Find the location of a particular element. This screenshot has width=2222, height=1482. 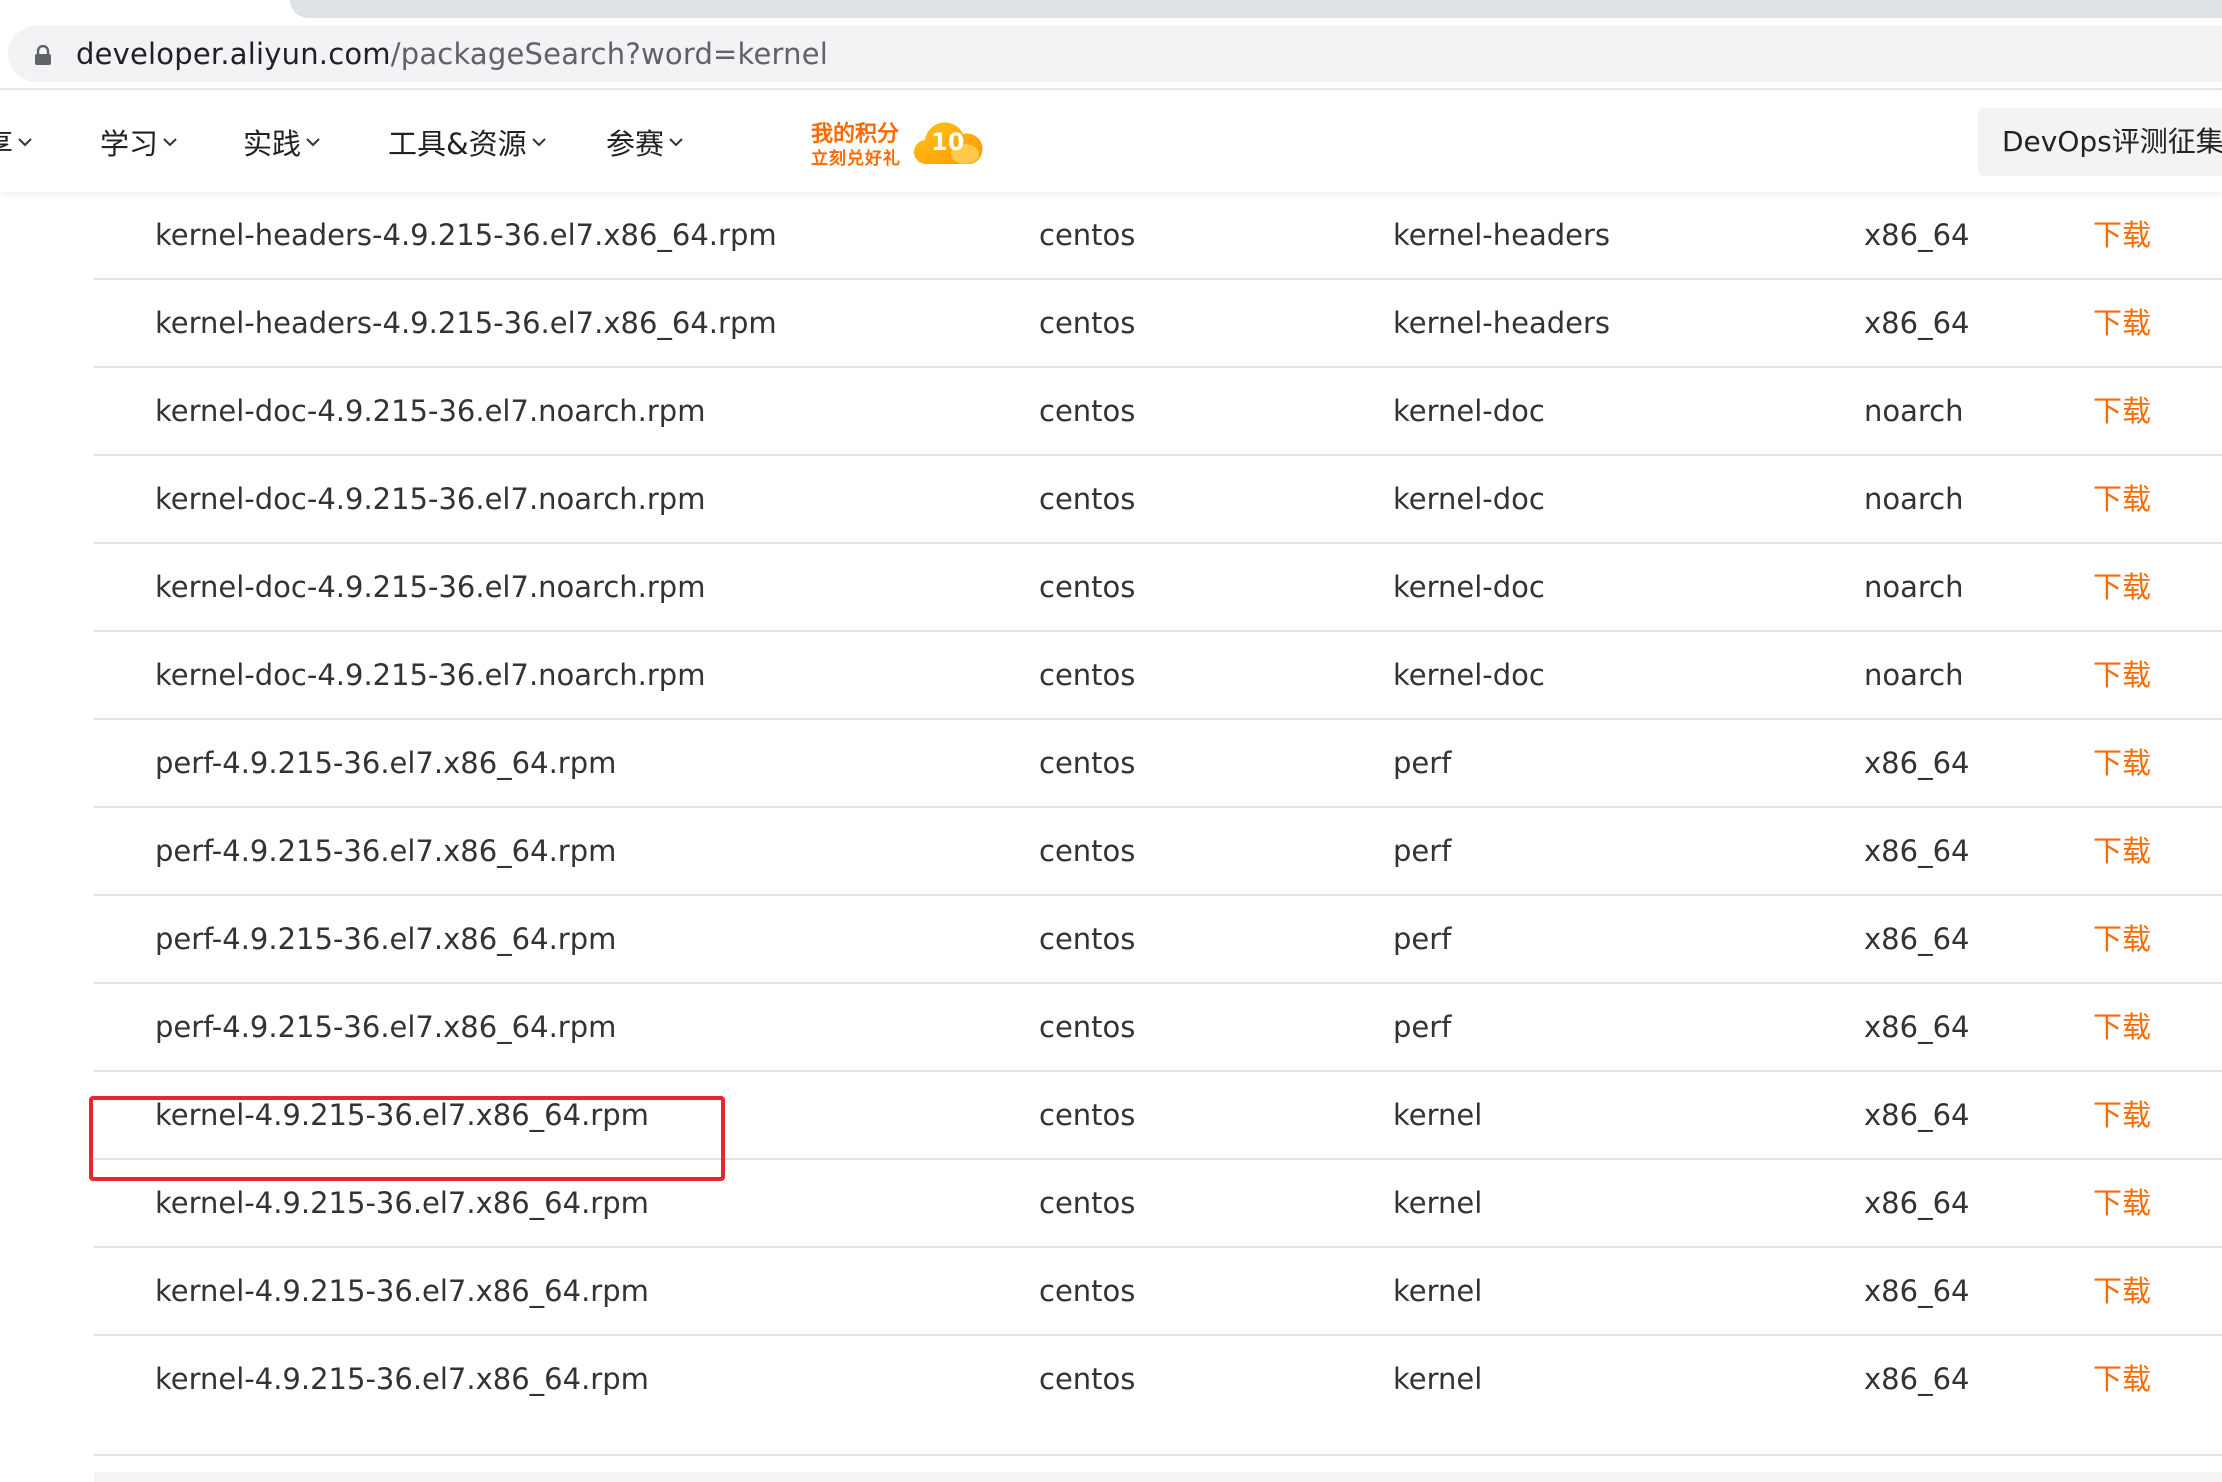

nav-item-label: 工具&资源 is located at coordinates (457, 144).